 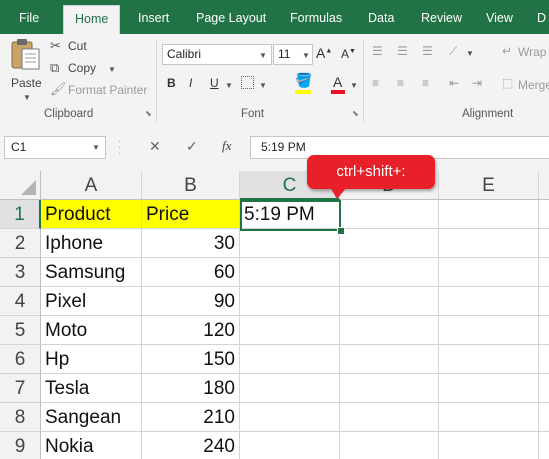 I want to click on insert-function-icon: fx, so click(x=226, y=146).